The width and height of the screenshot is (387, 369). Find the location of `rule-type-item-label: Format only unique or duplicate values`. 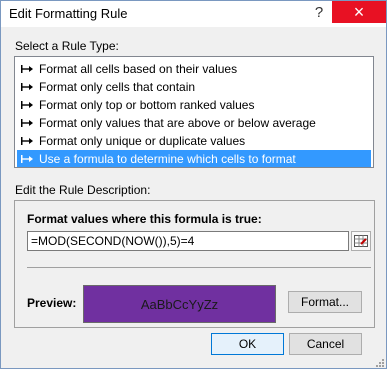

rule-type-item-label: Format only unique or duplicate values is located at coordinates (142, 140).